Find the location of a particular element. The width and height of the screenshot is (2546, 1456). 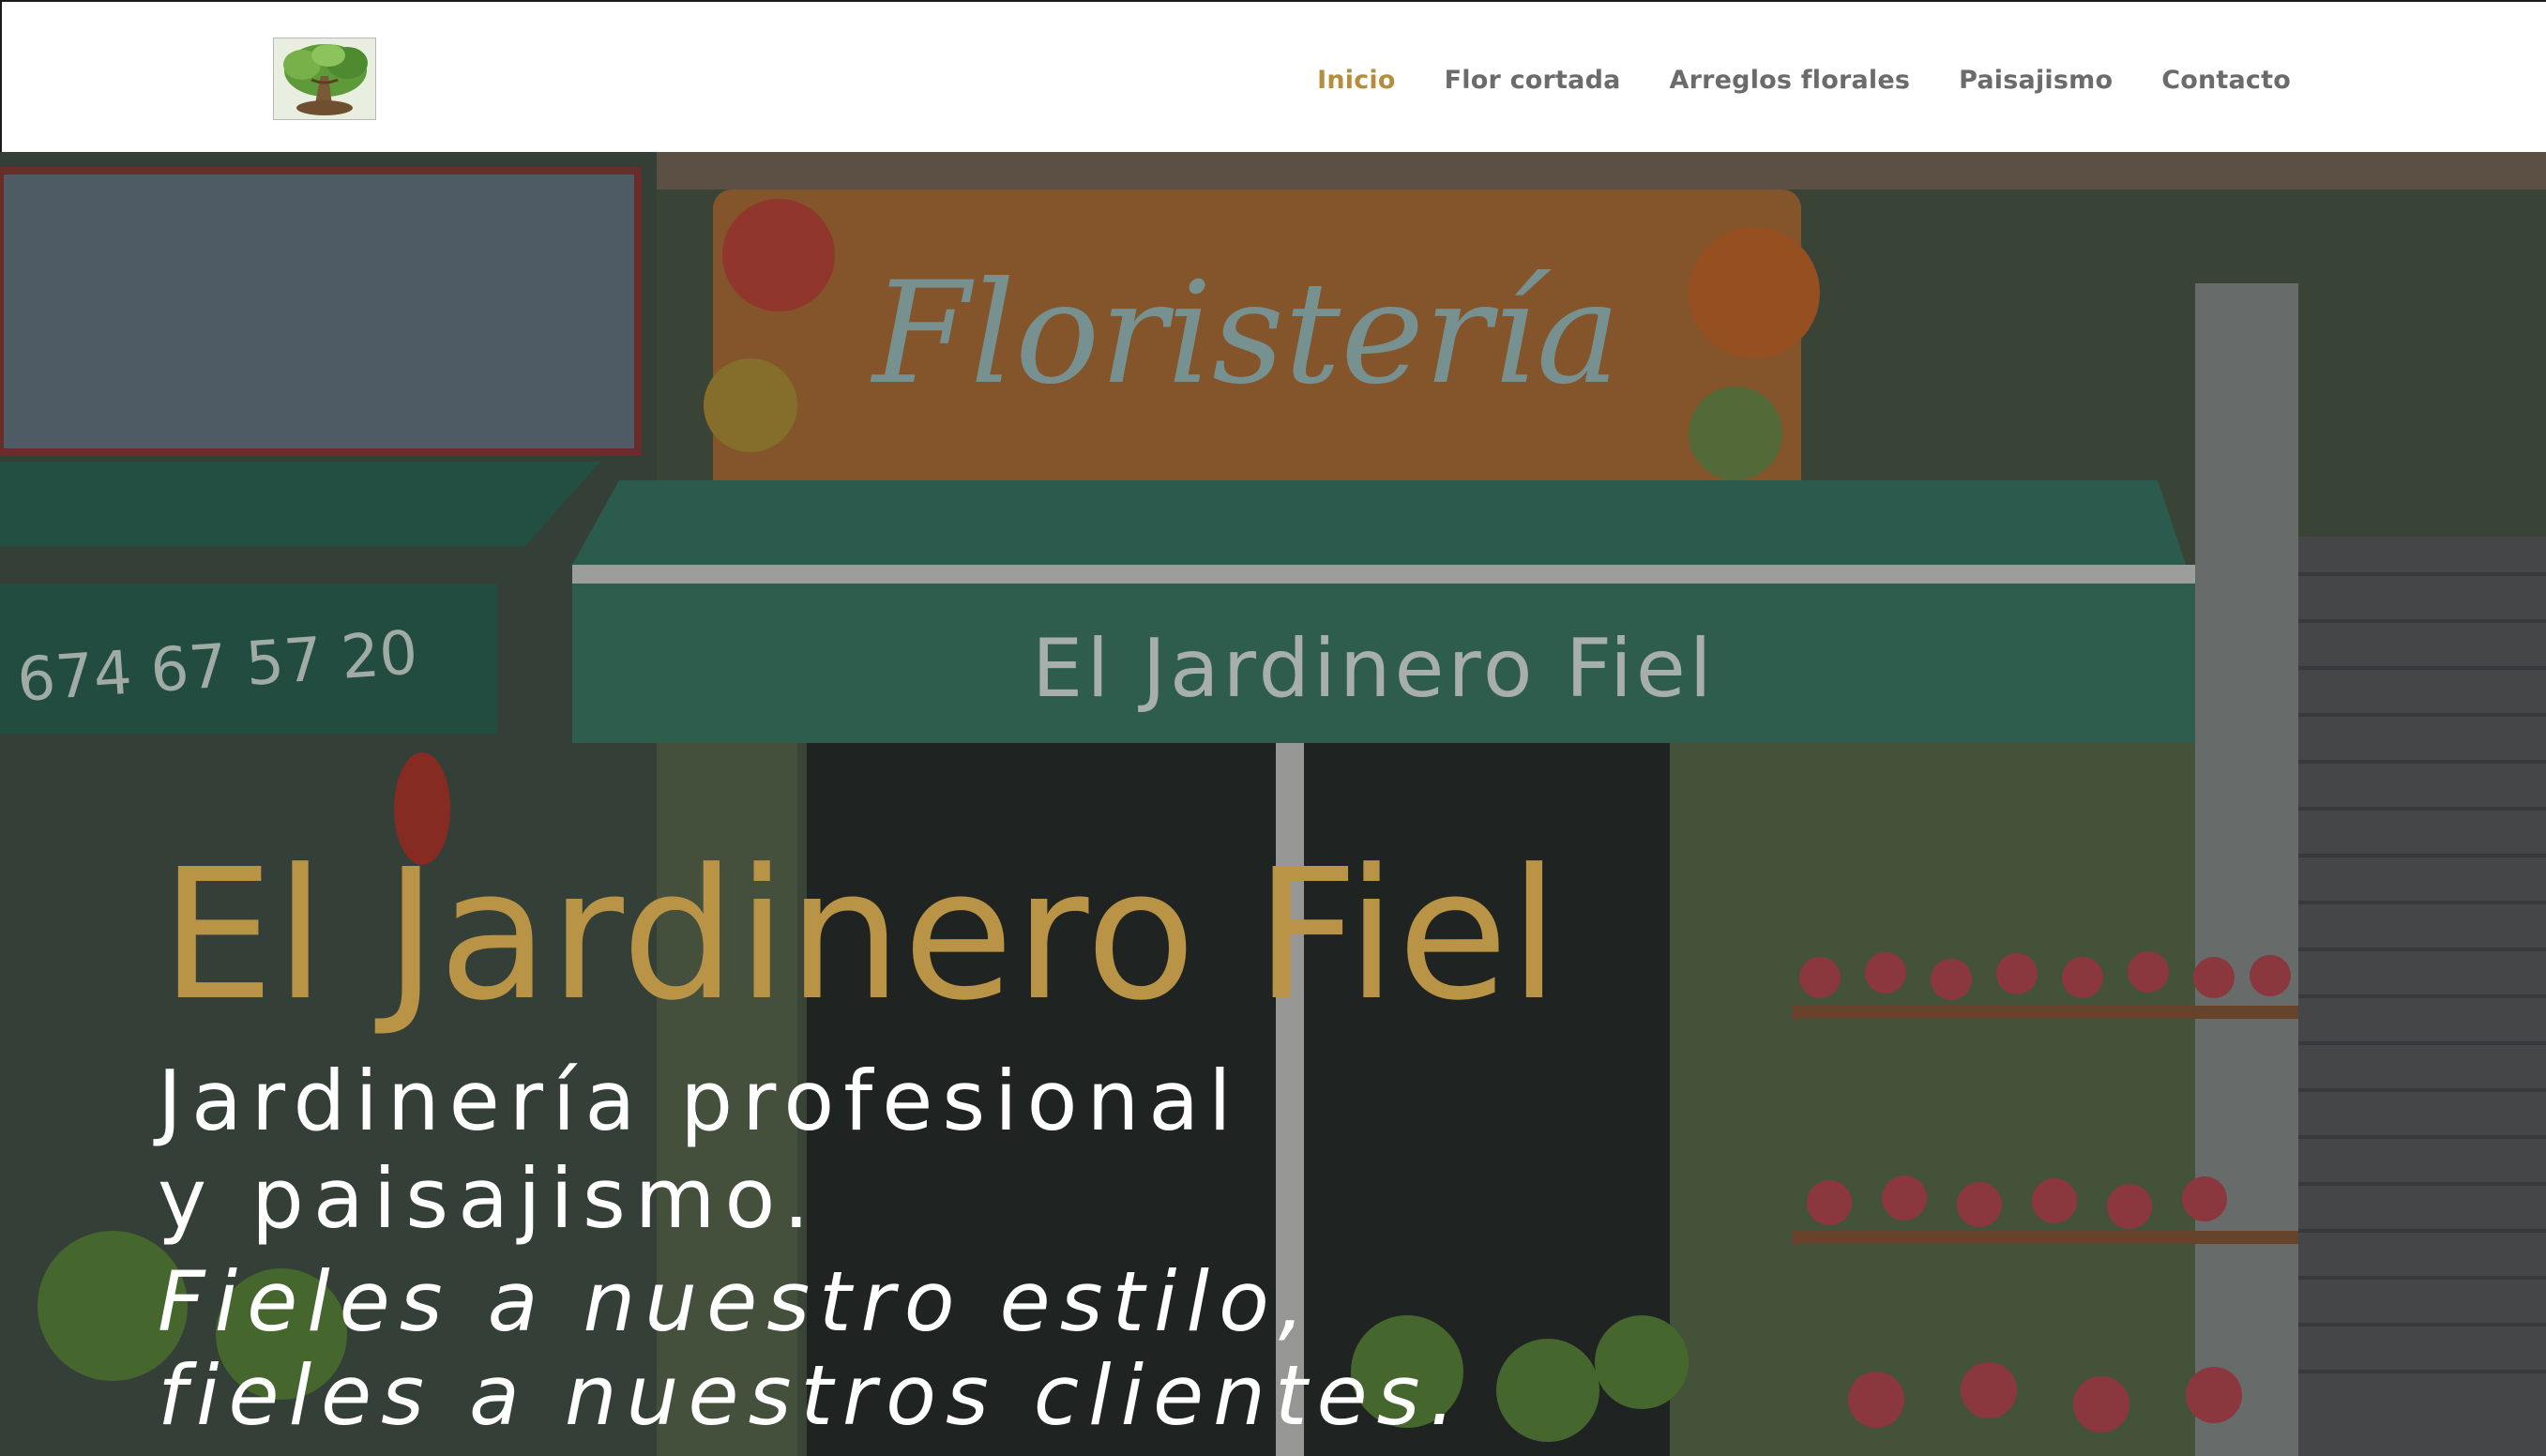

logo-tree-image is located at coordinates (324, 78).